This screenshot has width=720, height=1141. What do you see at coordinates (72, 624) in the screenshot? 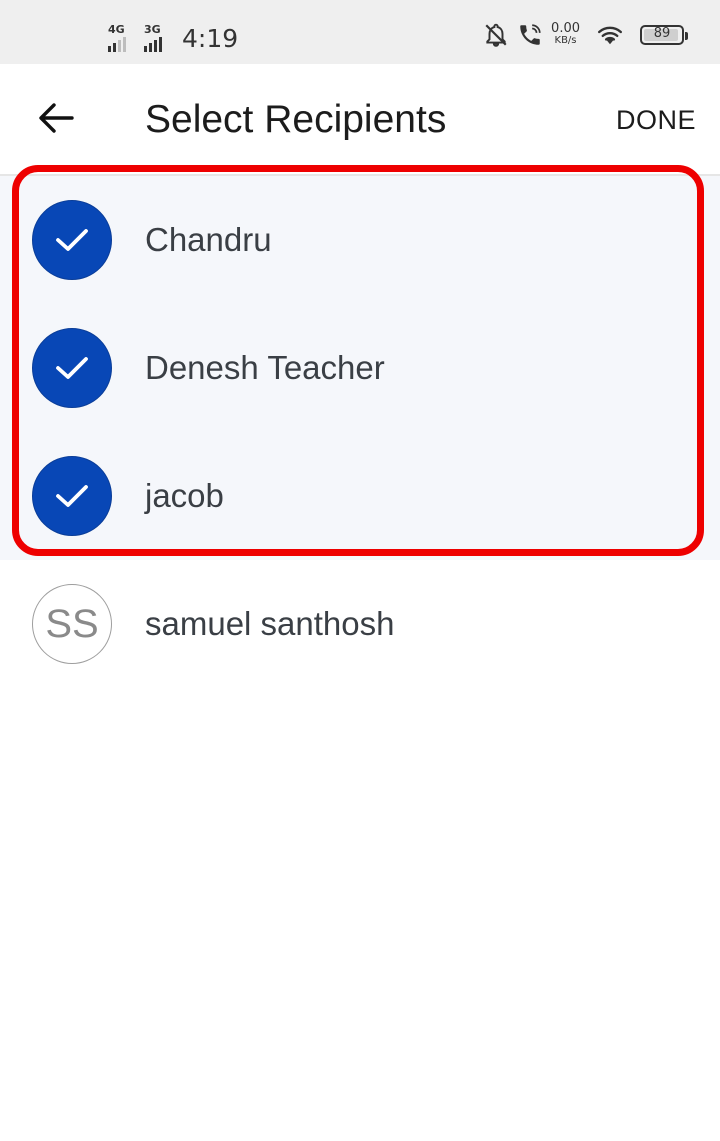
I see `initials-avatar: SS` at bounding box center [72, 624].